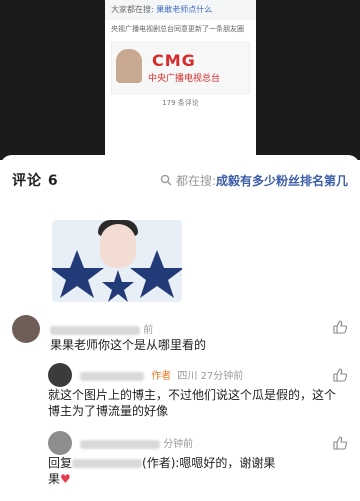 The width and height of the screenshot is (360, 501). What do you see at coordinates (35, 181) in the screenshot?
I see `comments-title: 评论 6` at bounding box center [35, 181].